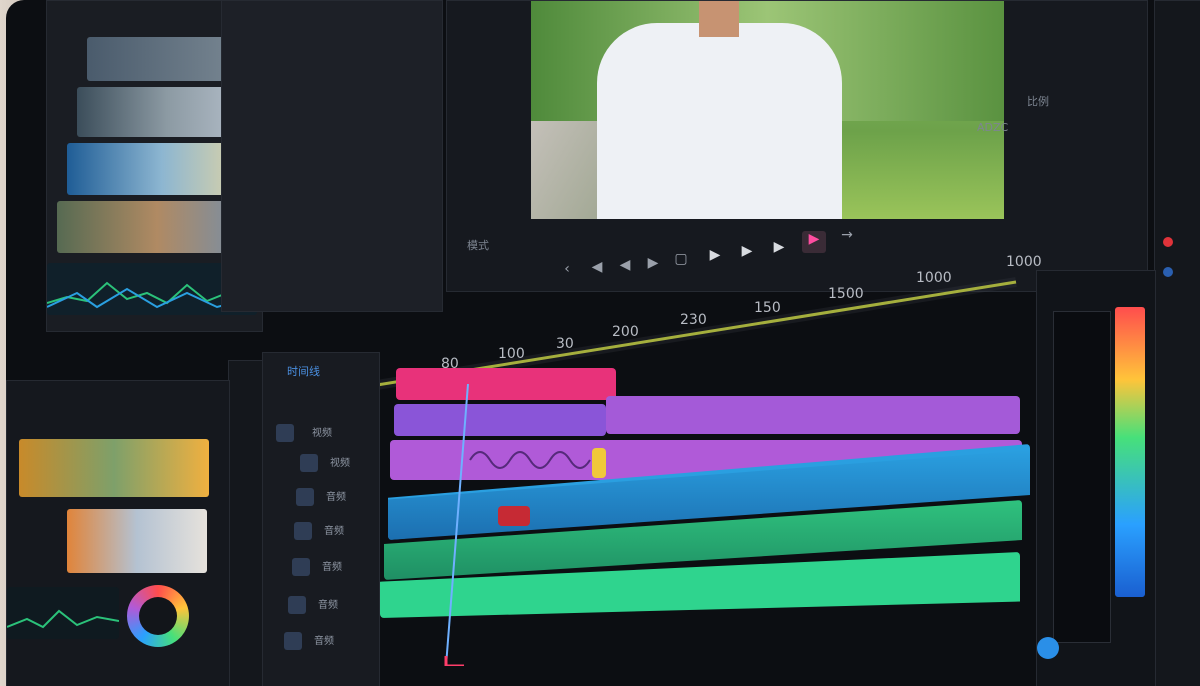  I want to click on vu-meter-level, so click(1130, 452).